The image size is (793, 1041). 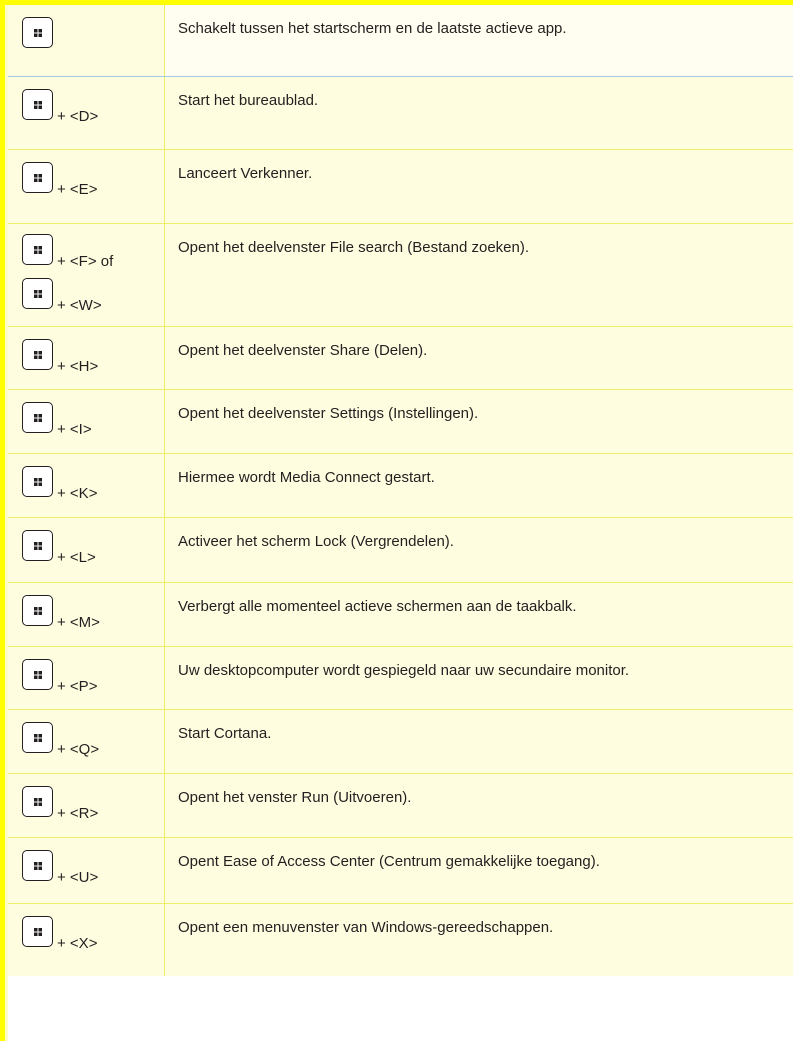 I want to click on key-combination: + <P>, so click(x=59, y=676).